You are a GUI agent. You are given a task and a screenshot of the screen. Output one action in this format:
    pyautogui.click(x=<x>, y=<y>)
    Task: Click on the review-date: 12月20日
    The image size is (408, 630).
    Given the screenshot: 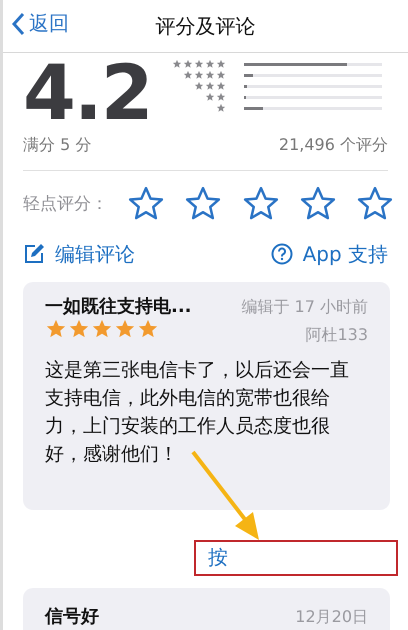 What is the action you would take?
    pyautogui.click(x=331, y=617)
    